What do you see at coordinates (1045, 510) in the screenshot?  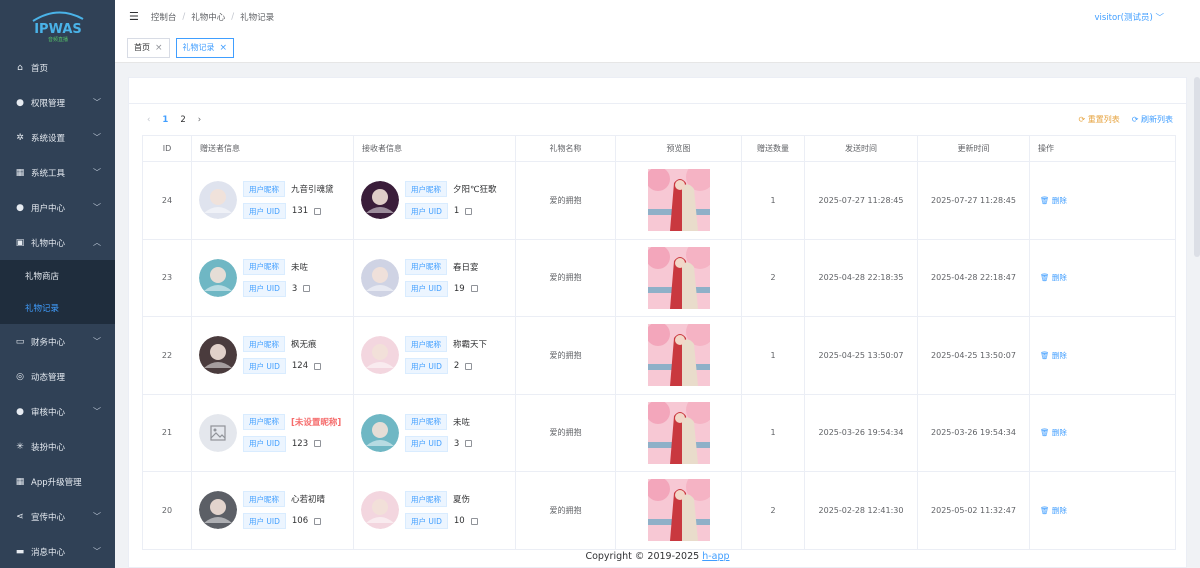 I see `trash-icon: 🗑` at bounding box center [1045, 510].